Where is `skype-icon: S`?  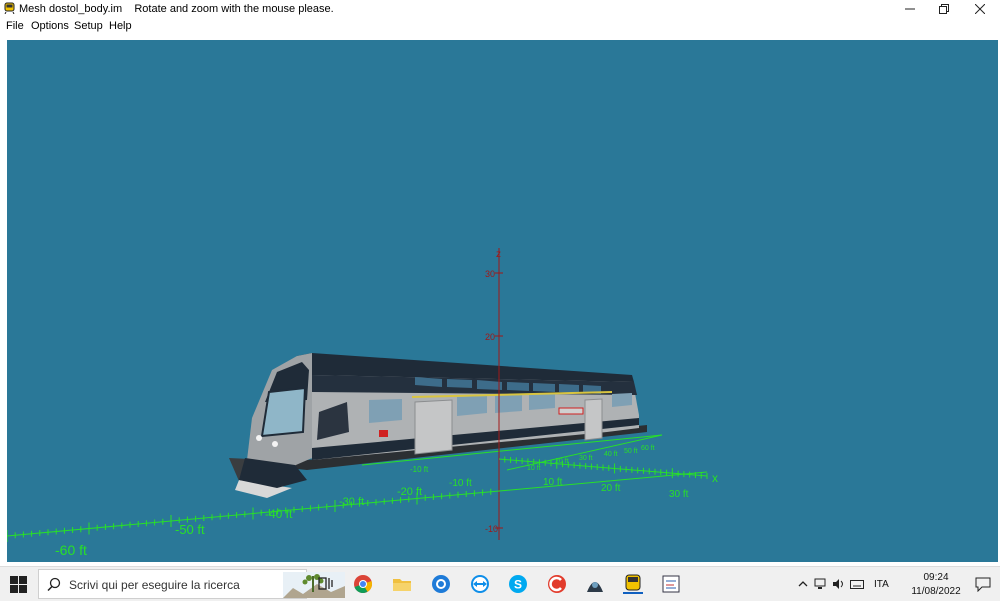
skype-icon: S is located at coordinates (518, 584).